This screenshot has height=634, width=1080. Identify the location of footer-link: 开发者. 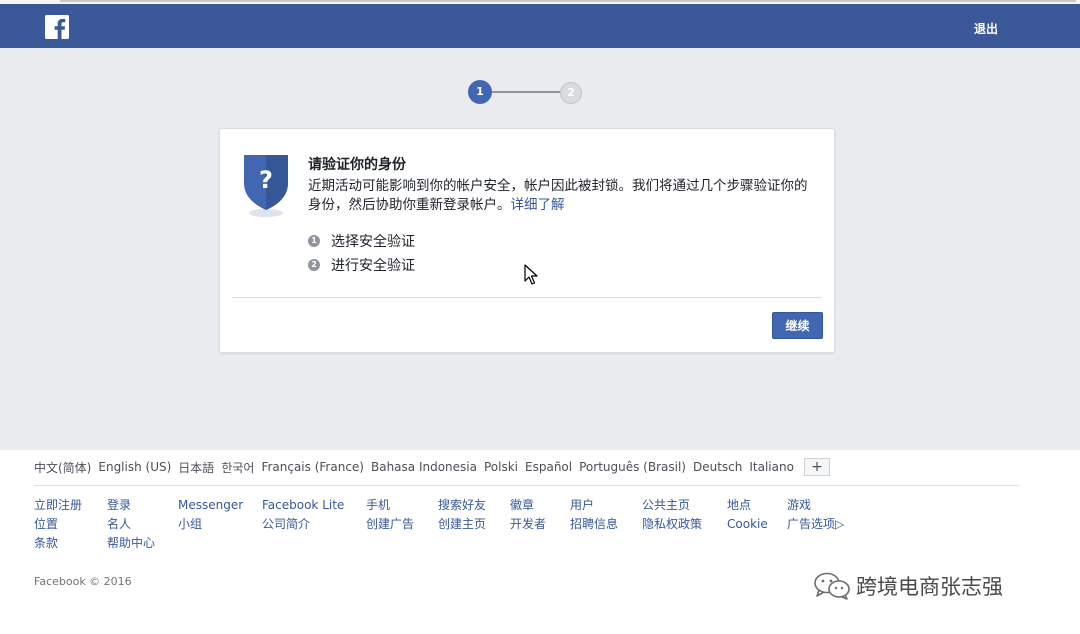
(528, 524).